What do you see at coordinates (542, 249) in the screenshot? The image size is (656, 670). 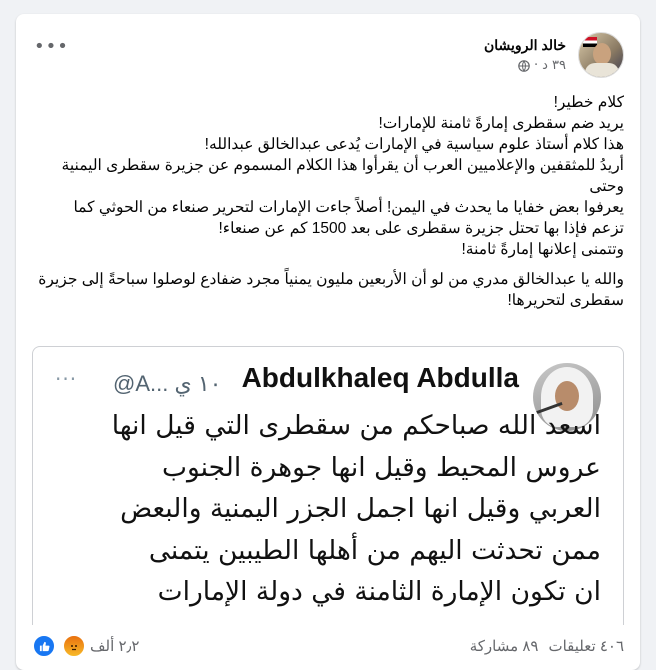 I see `post-line: وتتمنى إعلانها إمارةً ثامنة!` at bounding box center [542, 249].